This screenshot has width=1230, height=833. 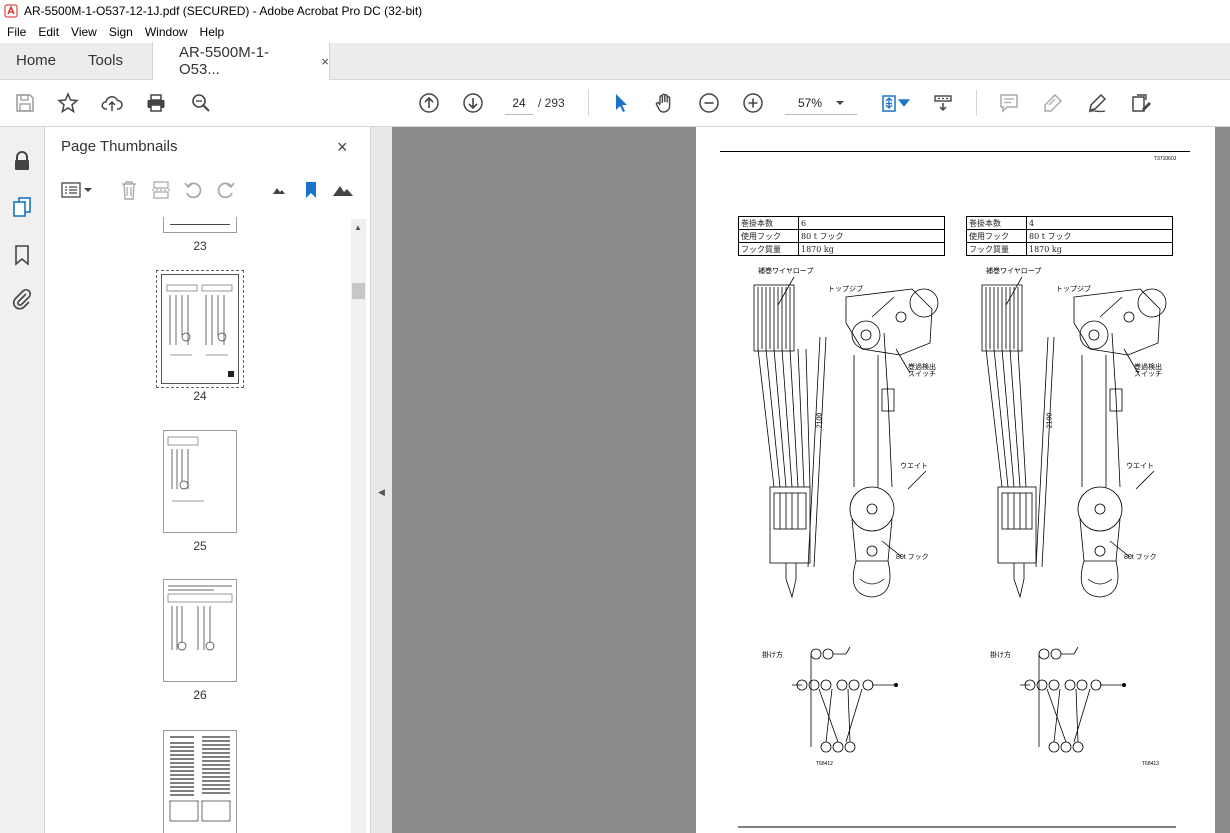 What do you see at coordinates (77, 190) in the screenshot?
I see `thumbnail-options-icon` at bounding box center [77, 190].